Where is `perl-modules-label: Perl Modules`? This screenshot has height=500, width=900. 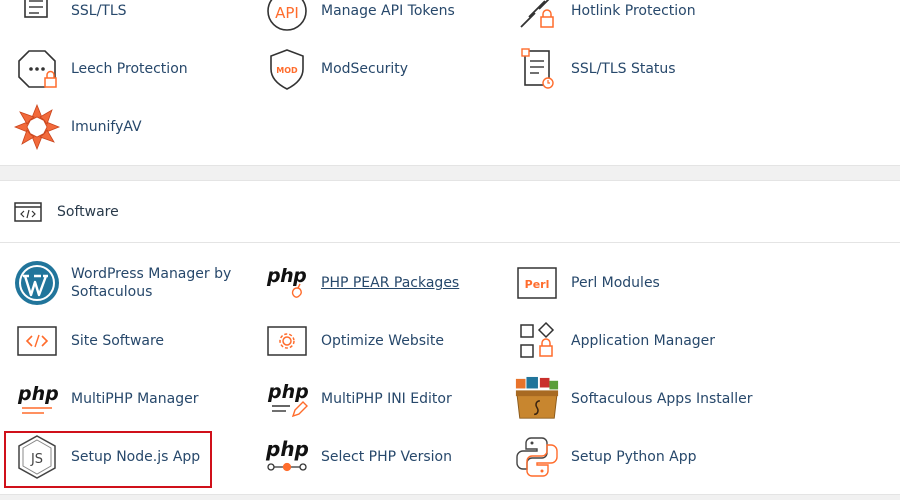
perl-modules-label: Perl Modules is located at coordinates (615, 283).